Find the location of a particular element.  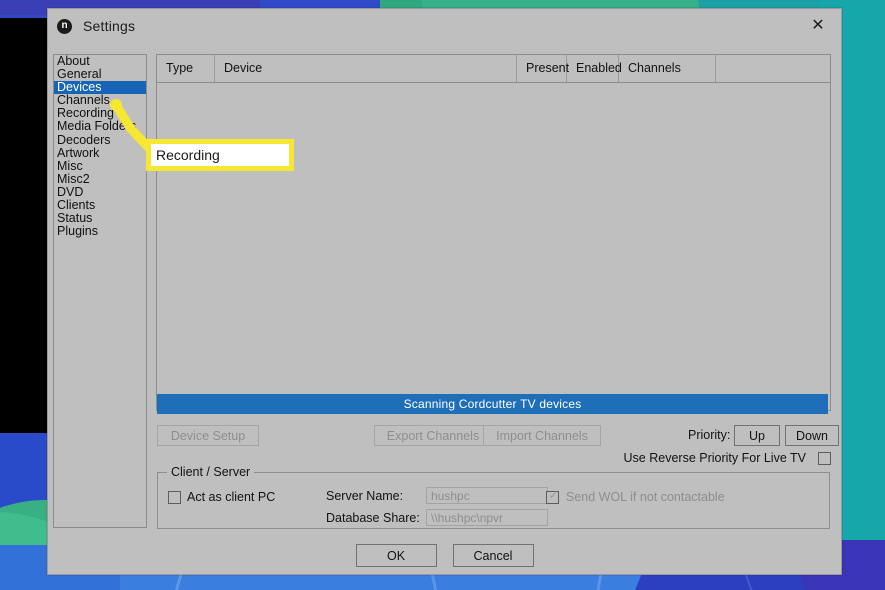

priority-down-button: Down is located at coordinates (812, 435).